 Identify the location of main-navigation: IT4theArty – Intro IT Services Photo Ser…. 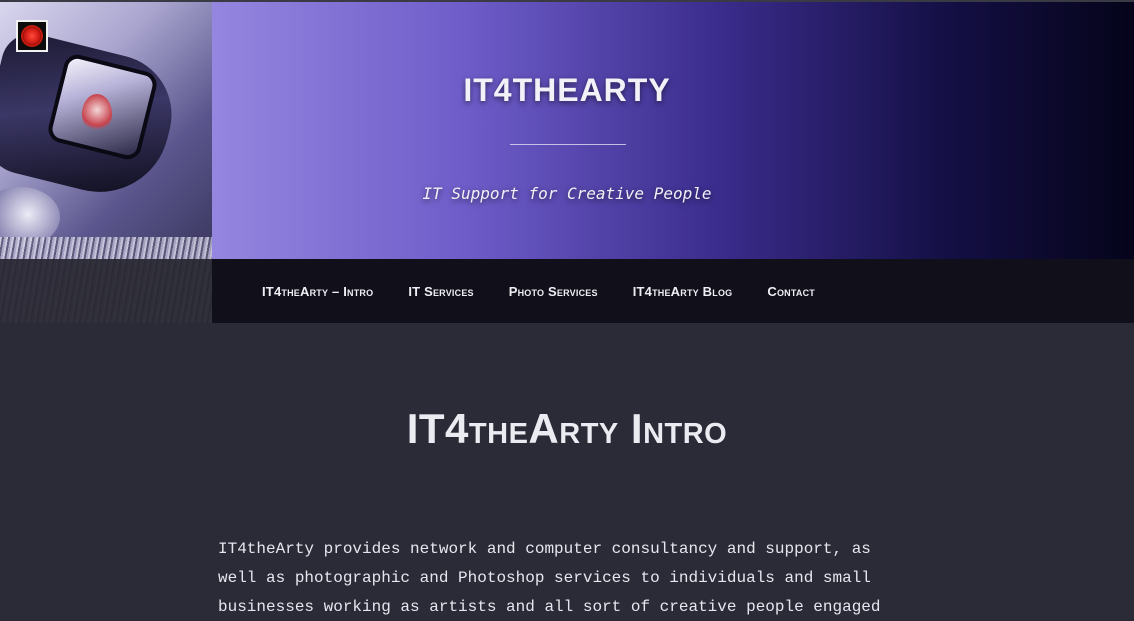
(567, 291).